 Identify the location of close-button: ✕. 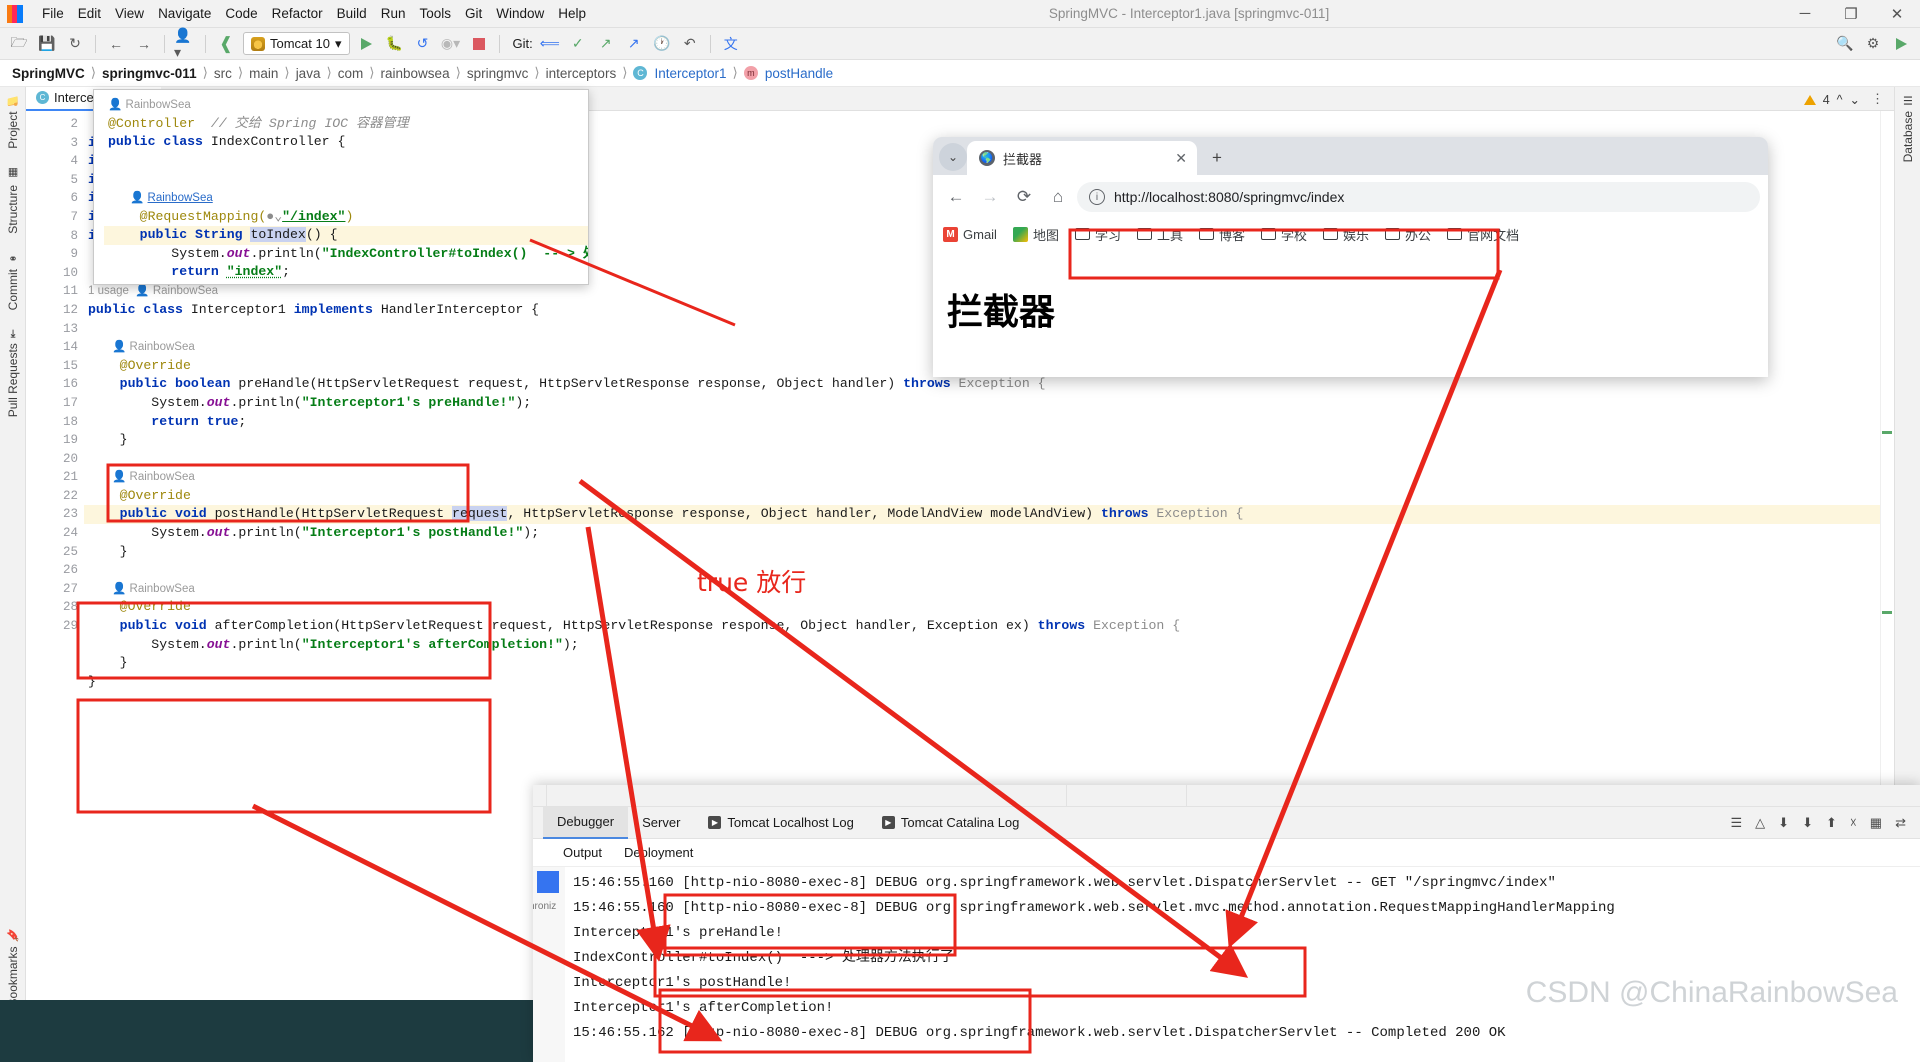
(1897, 14).